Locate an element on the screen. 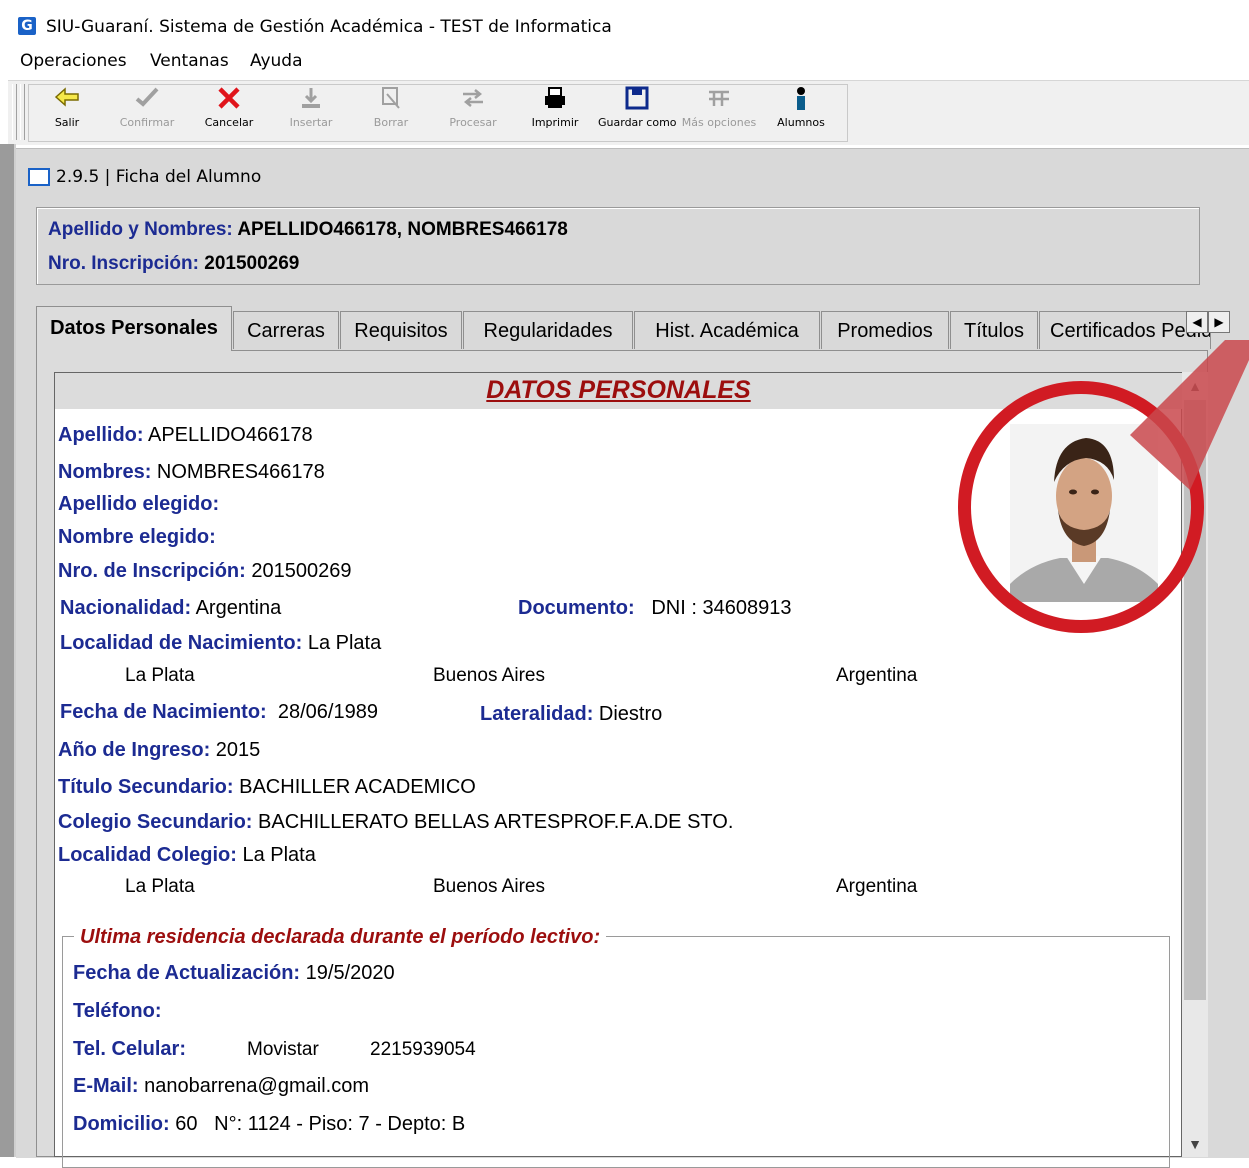 The width and height of the screenshot is (1249, 1168). students-icon is located at coordinates (801, 101).